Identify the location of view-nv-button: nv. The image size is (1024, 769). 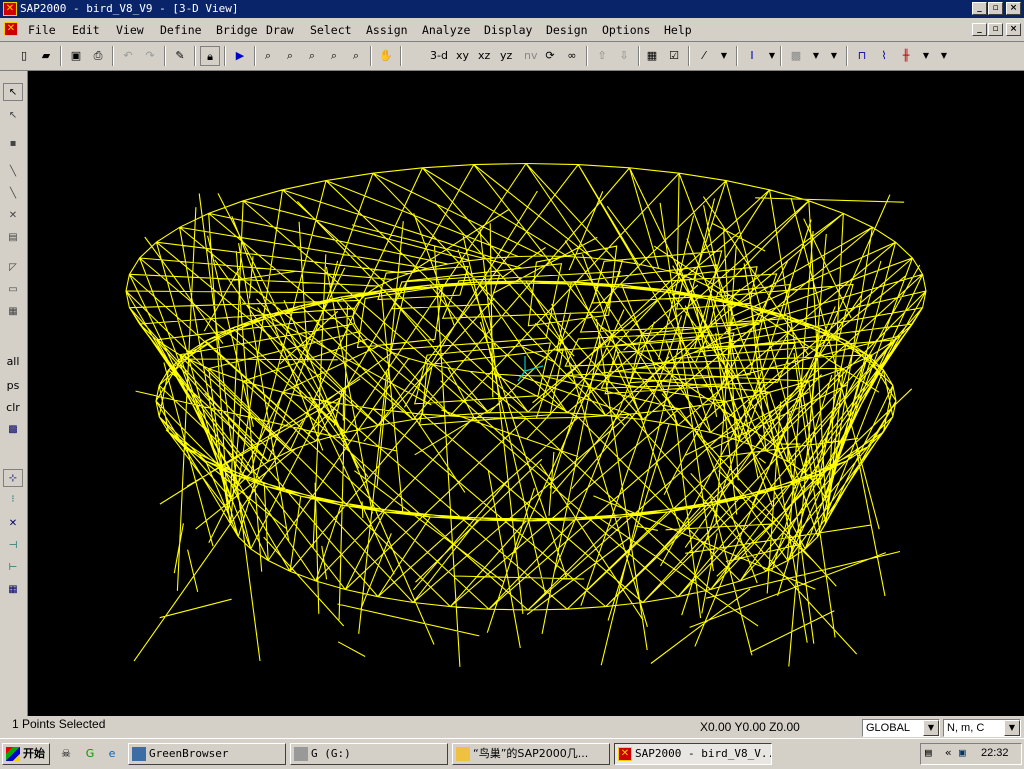
(530, 56).